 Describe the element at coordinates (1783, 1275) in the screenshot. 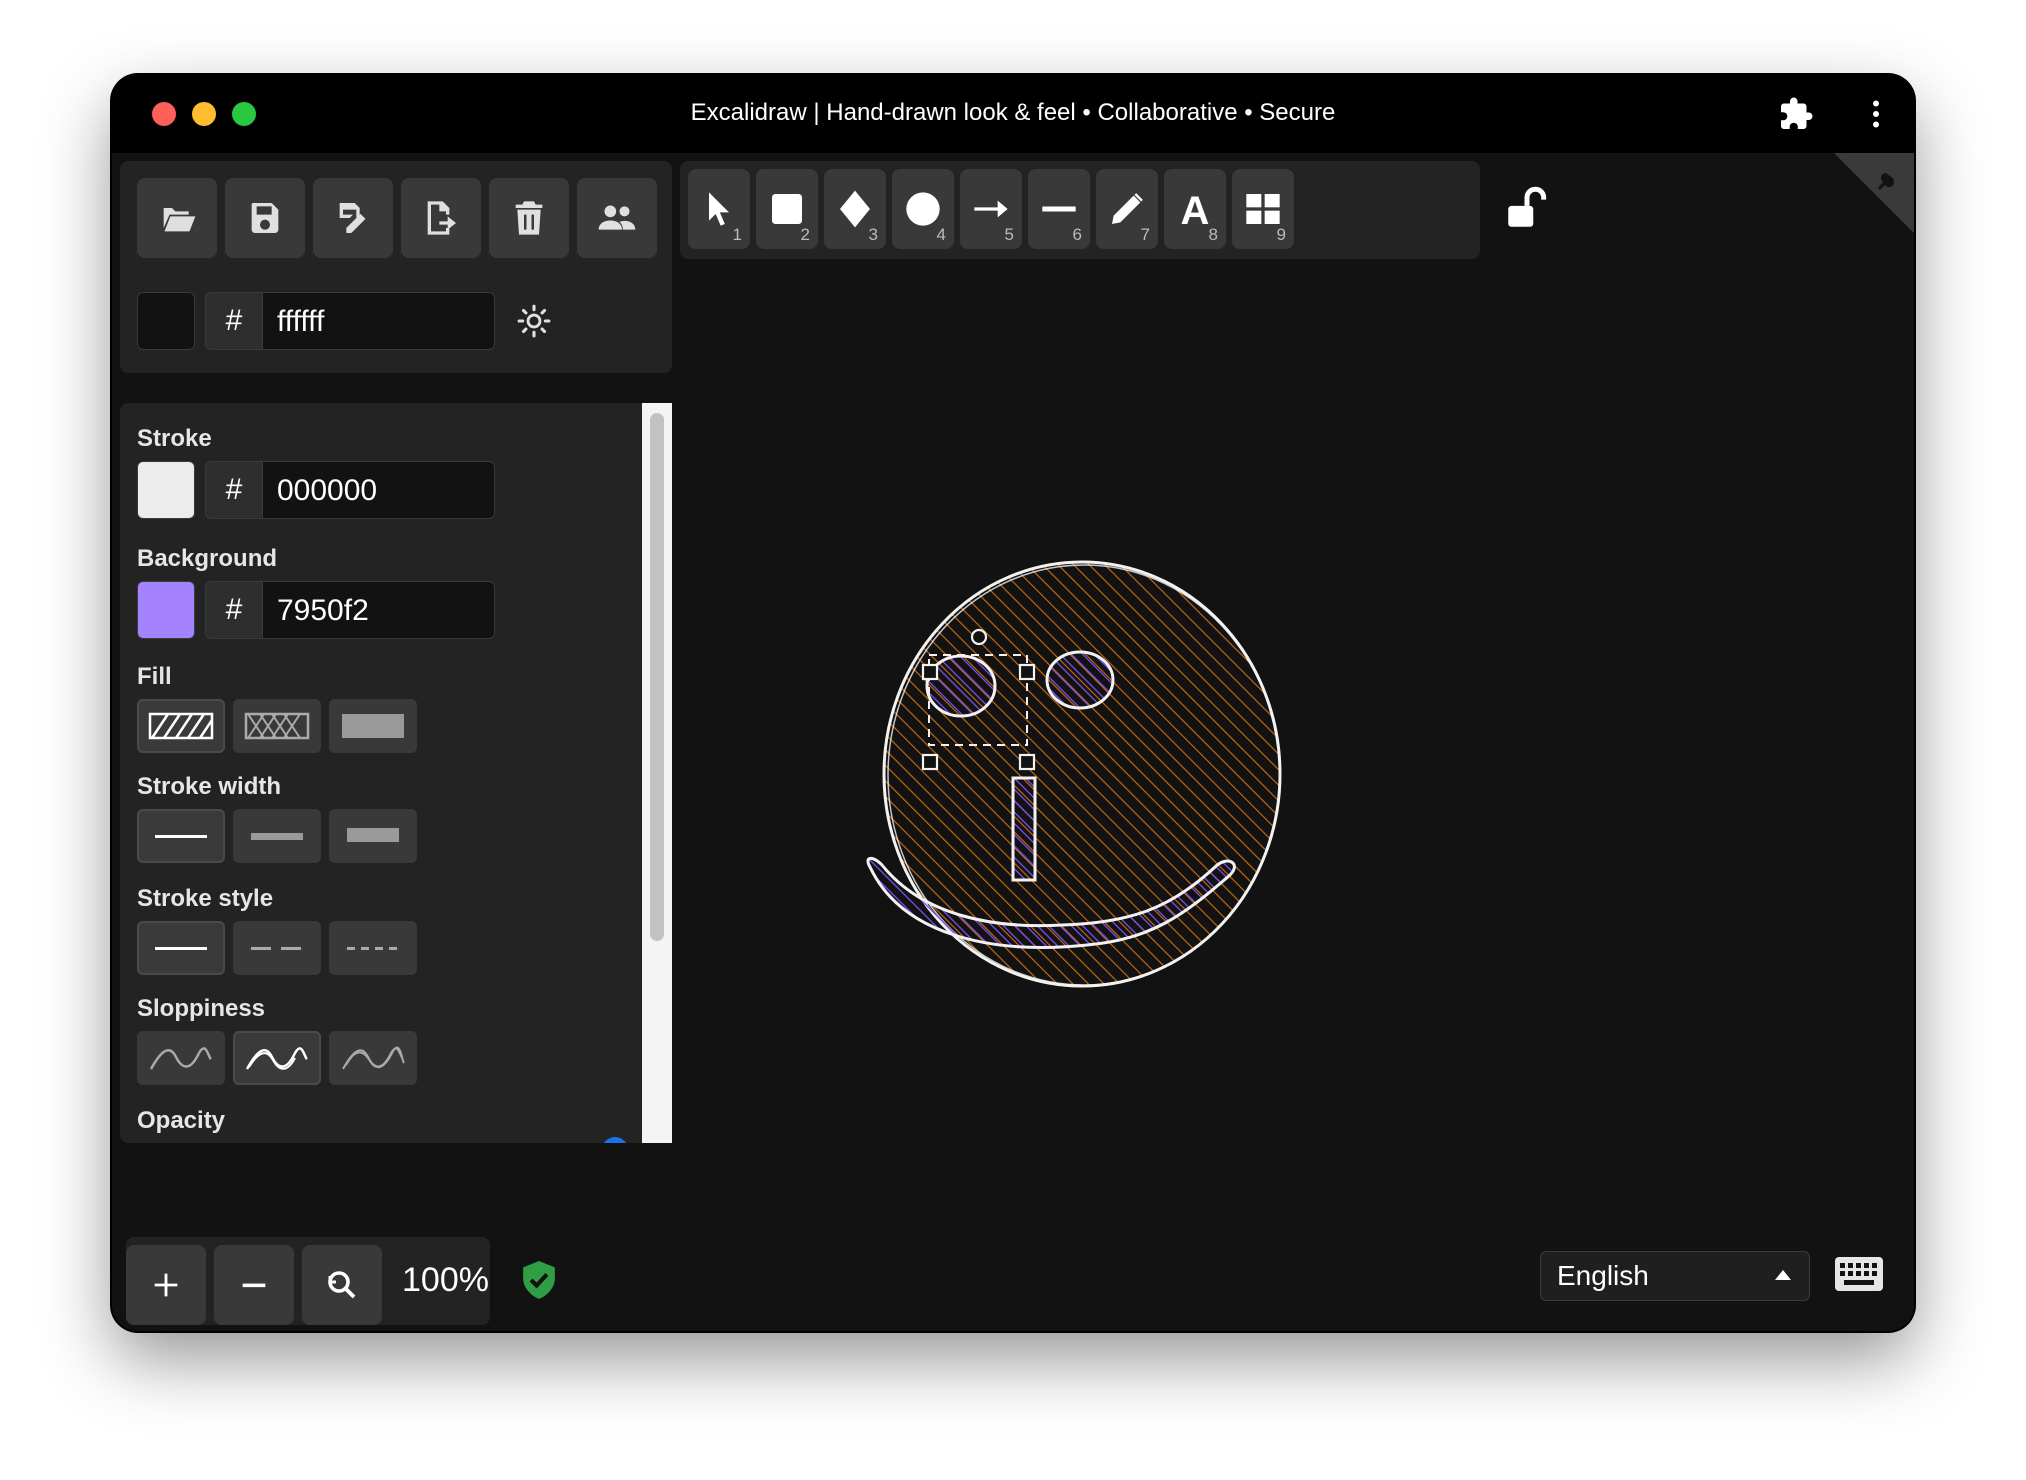

I see `caret-up-icon` at that location.